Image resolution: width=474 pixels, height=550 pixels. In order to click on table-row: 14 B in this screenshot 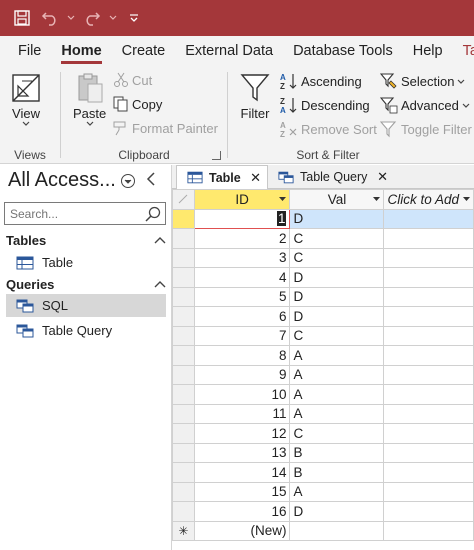, I will do `click(323, 472)`.